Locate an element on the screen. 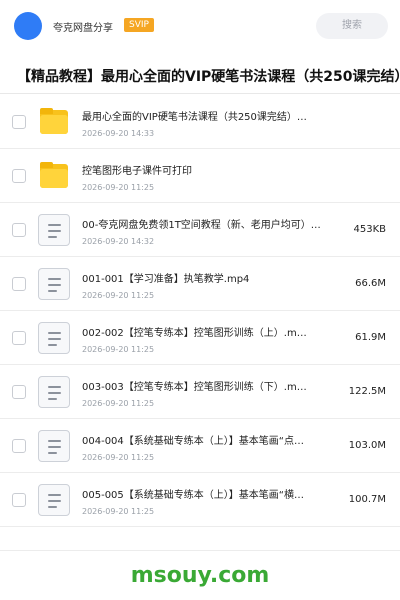  user-name: 夸克网盘分享 is located at coordinates (83, 28).